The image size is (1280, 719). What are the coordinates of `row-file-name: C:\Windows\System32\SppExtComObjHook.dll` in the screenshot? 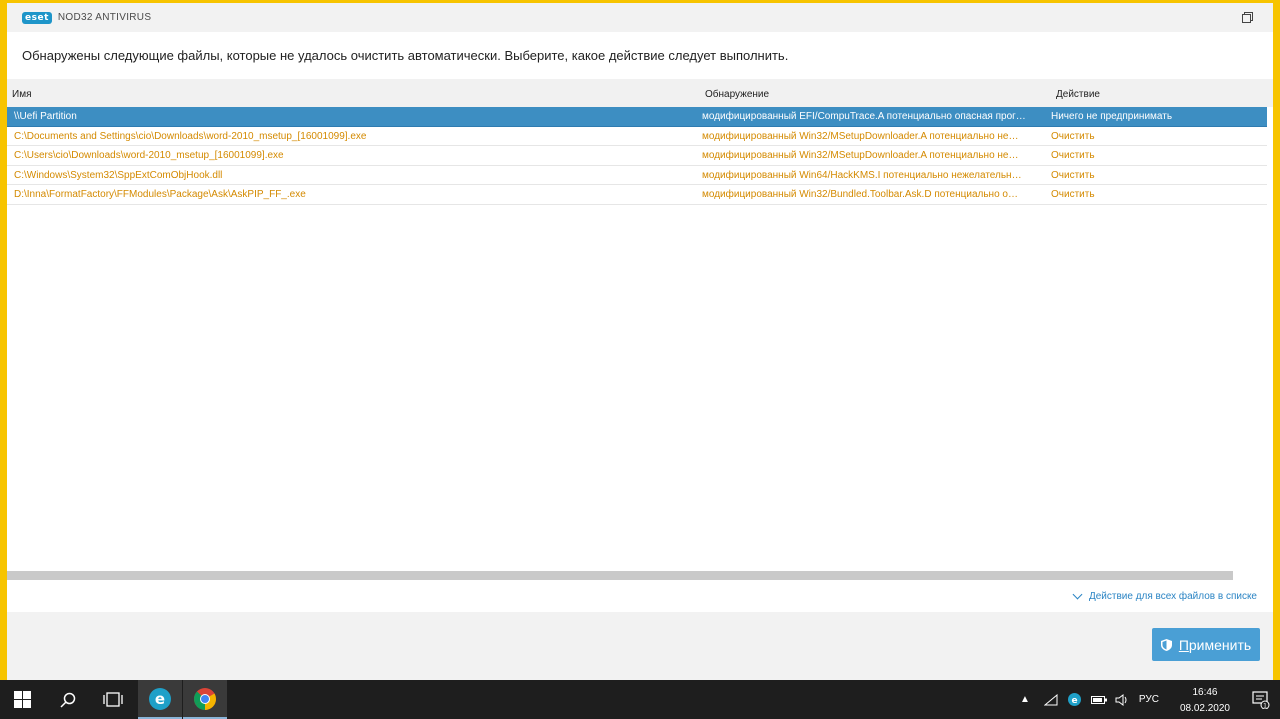 It's located at (118, 175).